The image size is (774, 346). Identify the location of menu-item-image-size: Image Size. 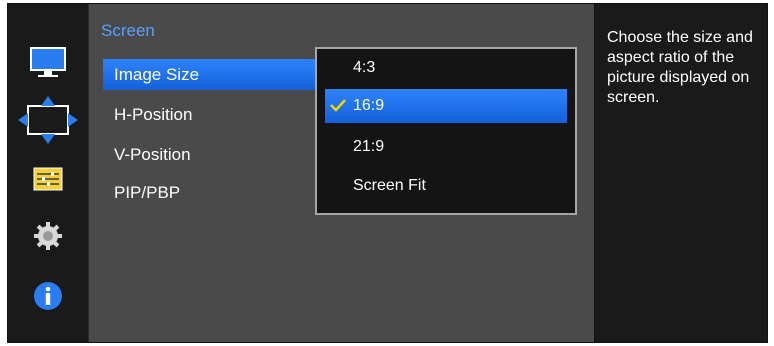
(218, 74).